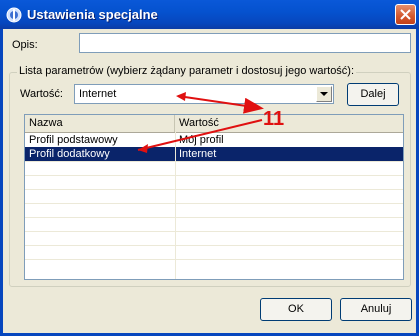 This screenshot has height=336, width=419. What do you see at coordinates (41, 94) in the screenshot?
I see `value-label: Wartość:` at bounding box center [41, 94].